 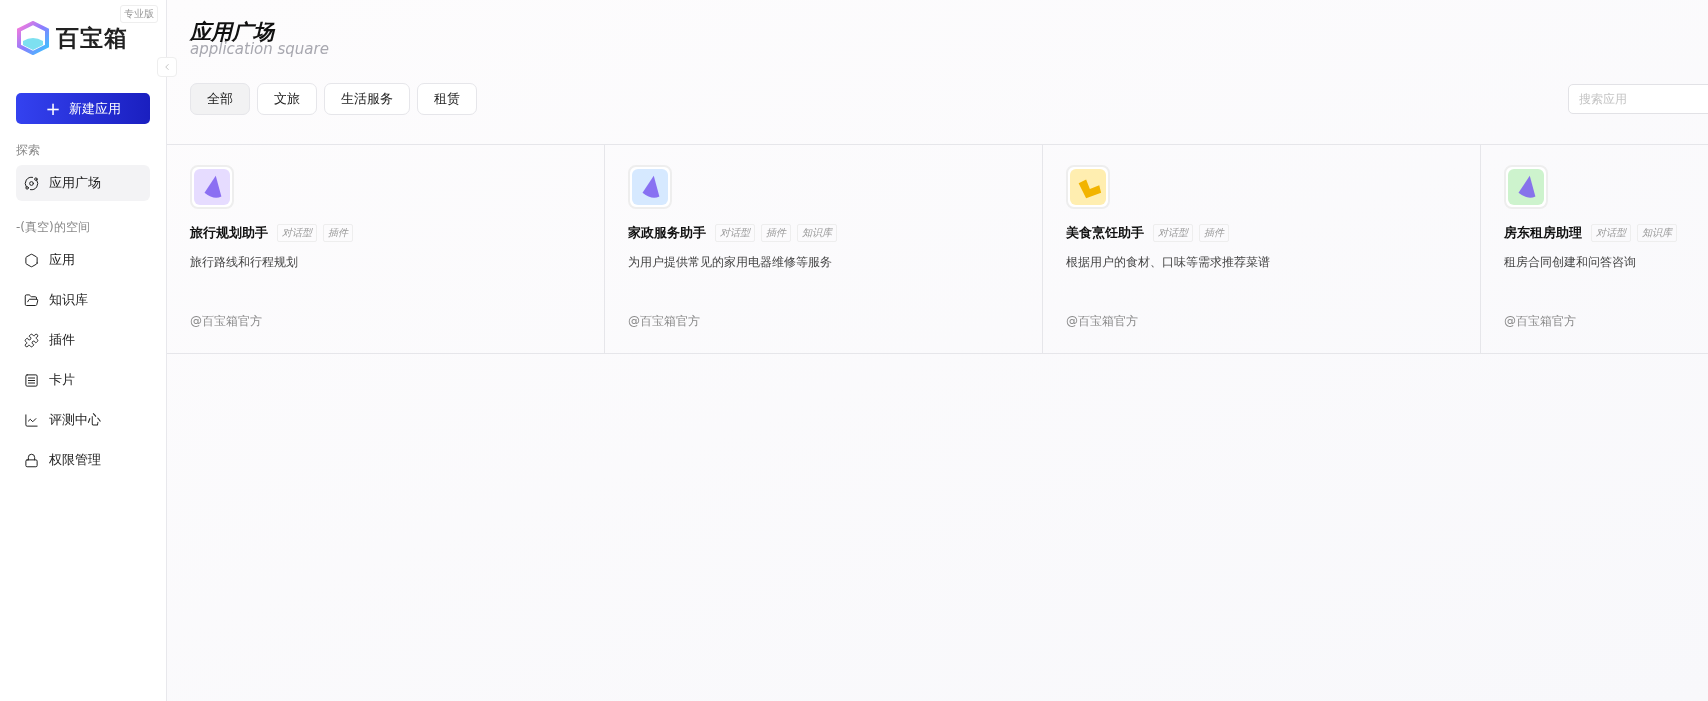 What do you see at coordinates (28, 150) in the screenshot?
I see `section-title: 探索` at bounding box center [28, 150].